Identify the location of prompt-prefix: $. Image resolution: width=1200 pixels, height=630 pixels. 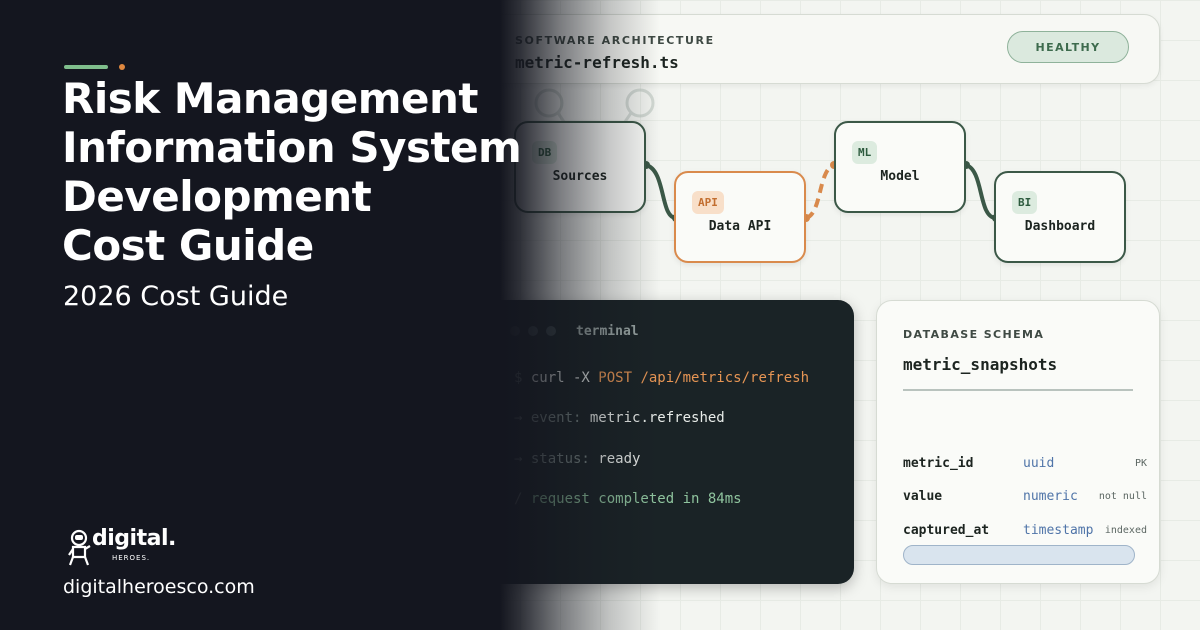
(522, 378).